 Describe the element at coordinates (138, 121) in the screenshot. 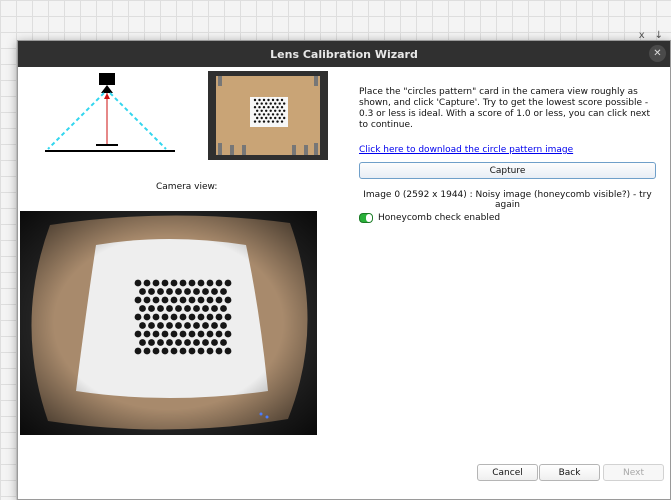

I see `field-of-view-right` at that location.